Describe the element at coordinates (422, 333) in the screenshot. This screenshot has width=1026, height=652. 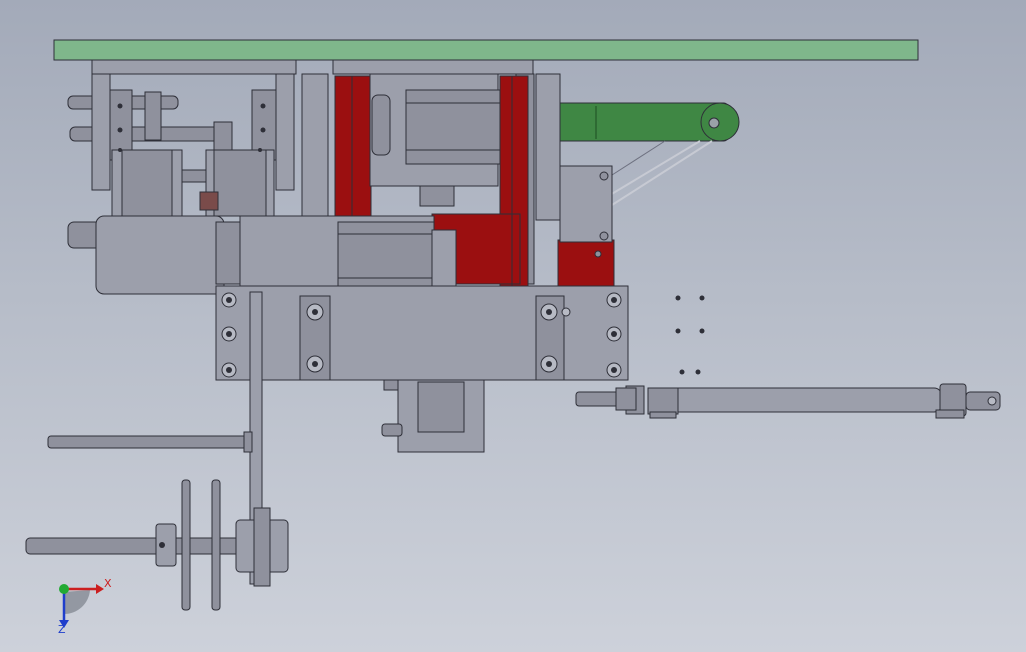
I see `main-base-block` at that location.